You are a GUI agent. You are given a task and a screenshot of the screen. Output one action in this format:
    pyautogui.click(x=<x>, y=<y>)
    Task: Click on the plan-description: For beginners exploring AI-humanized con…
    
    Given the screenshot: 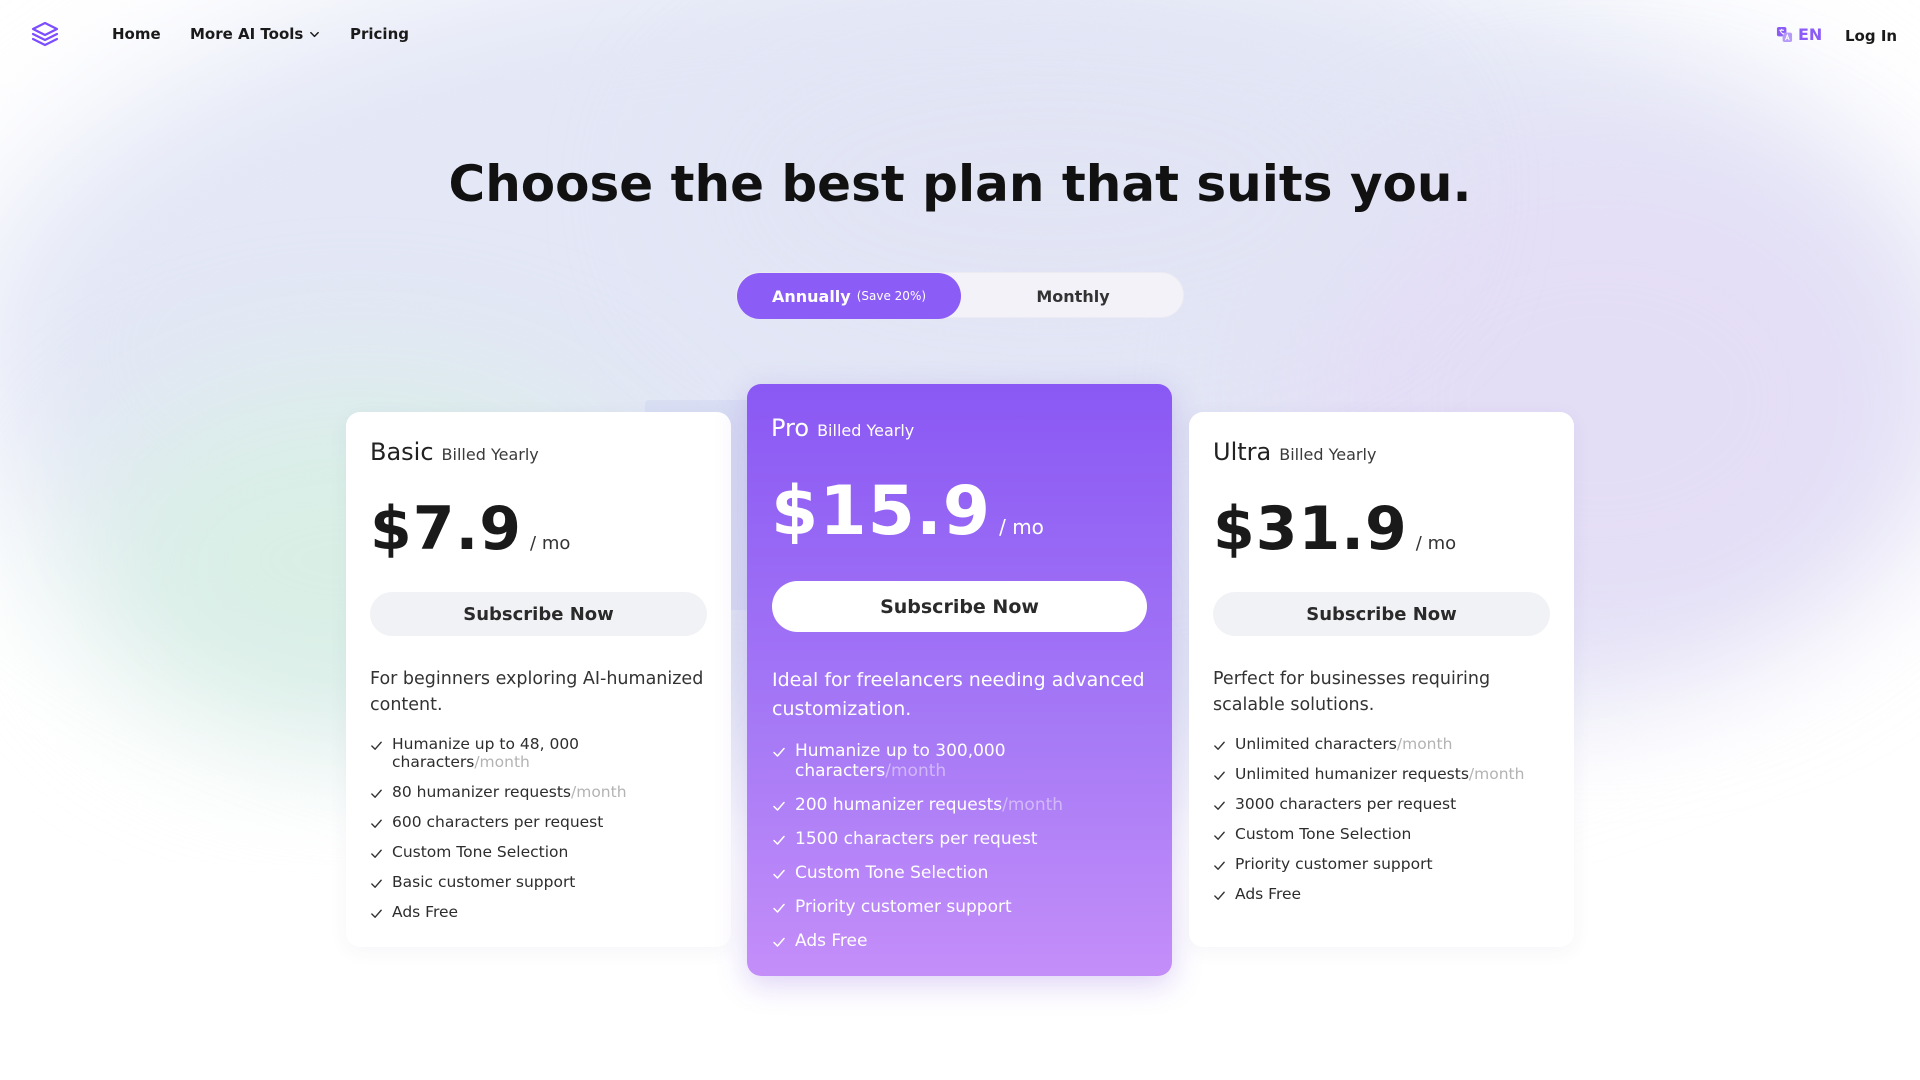 What is the action you would take?
    pyautogui.click(x=537, y=692)
    